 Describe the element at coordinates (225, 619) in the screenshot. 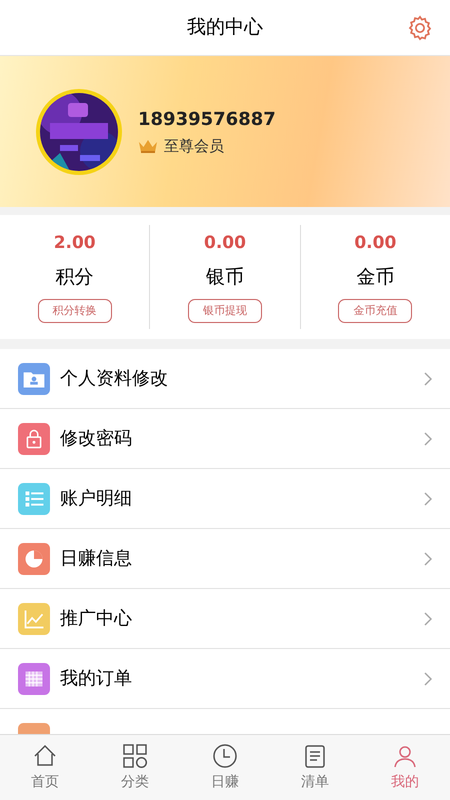

I see `menu-item: 推广中心` at that location.